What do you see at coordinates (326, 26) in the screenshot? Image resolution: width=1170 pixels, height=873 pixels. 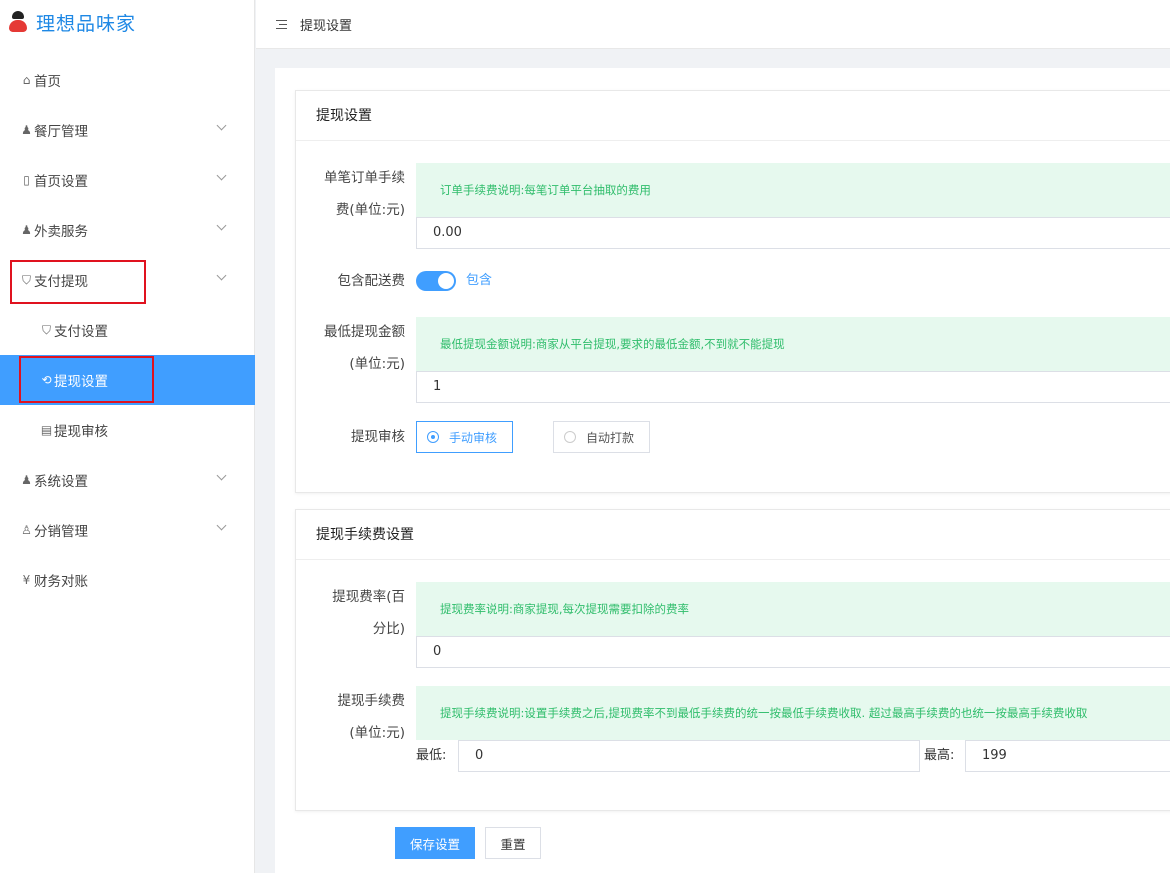 I see `breadcrumb: 提现设置` at bounding box center [326, 26].